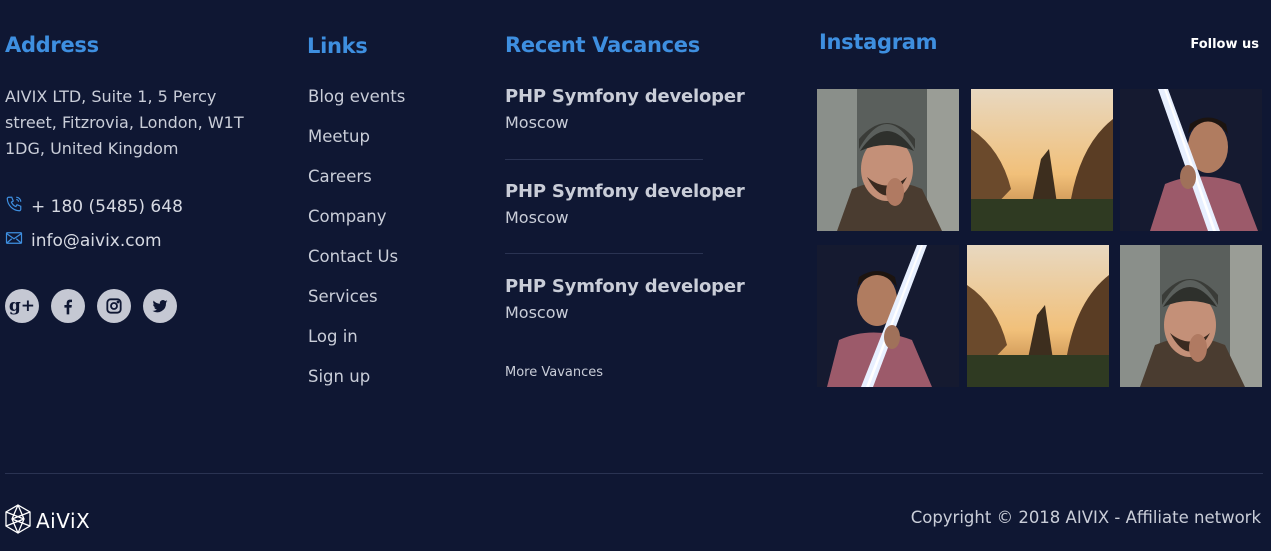  Describe the element at coordinates (63, 521) in the screenshot. I see `logo-text: AiViX` at that location.